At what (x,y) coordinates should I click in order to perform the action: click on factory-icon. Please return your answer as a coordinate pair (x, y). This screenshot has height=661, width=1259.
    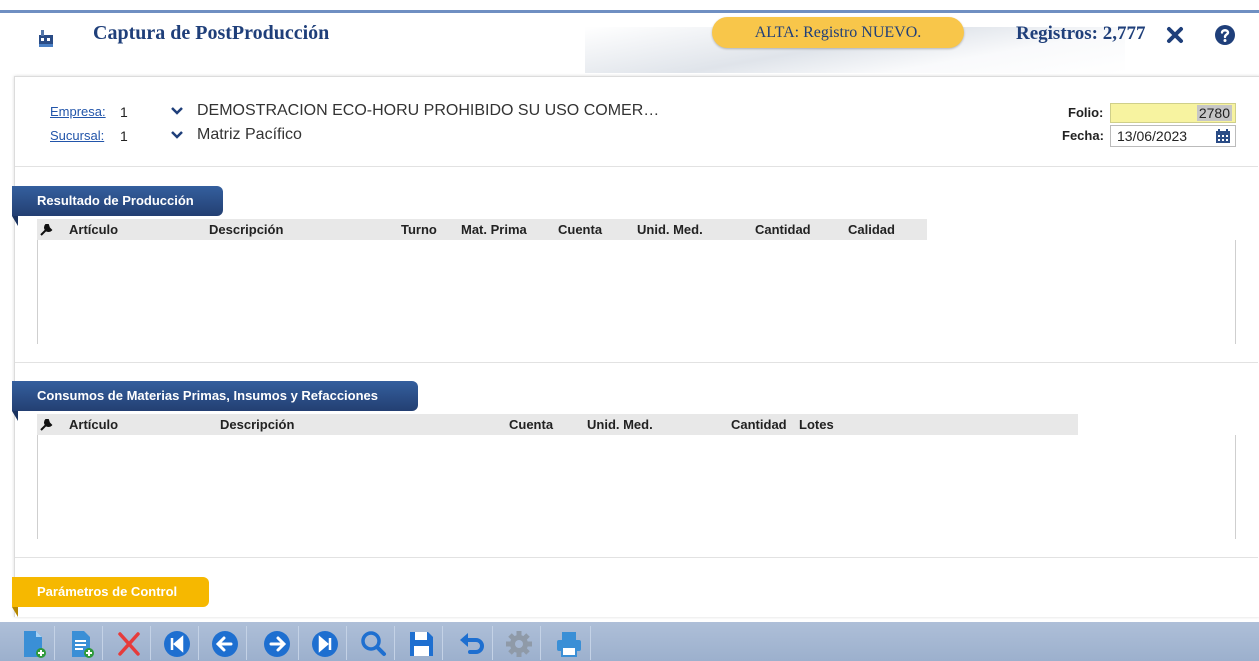
    Looking at the image, I should click on (46, 38).